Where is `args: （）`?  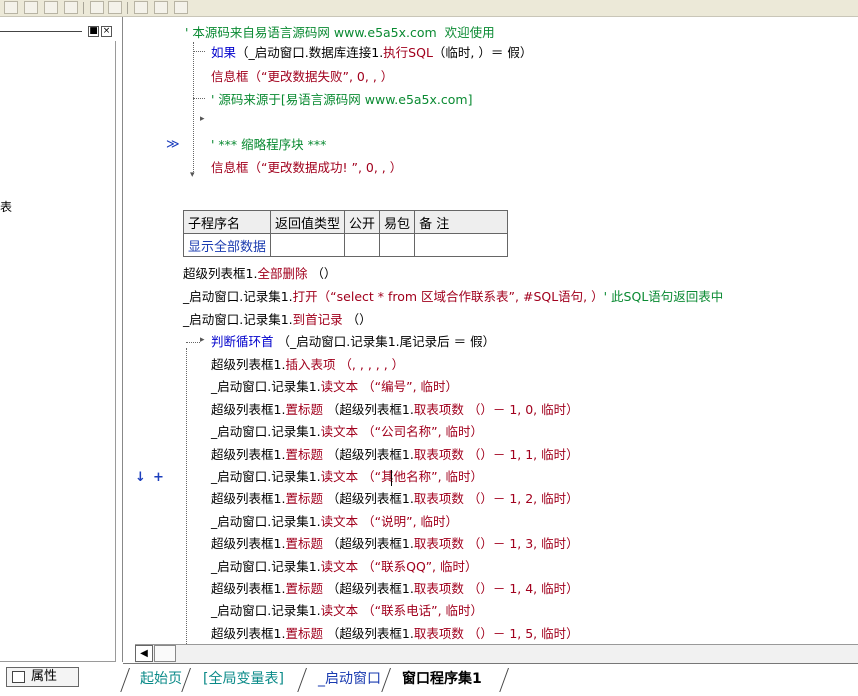
args: （） is located at coordinates (357, 319).